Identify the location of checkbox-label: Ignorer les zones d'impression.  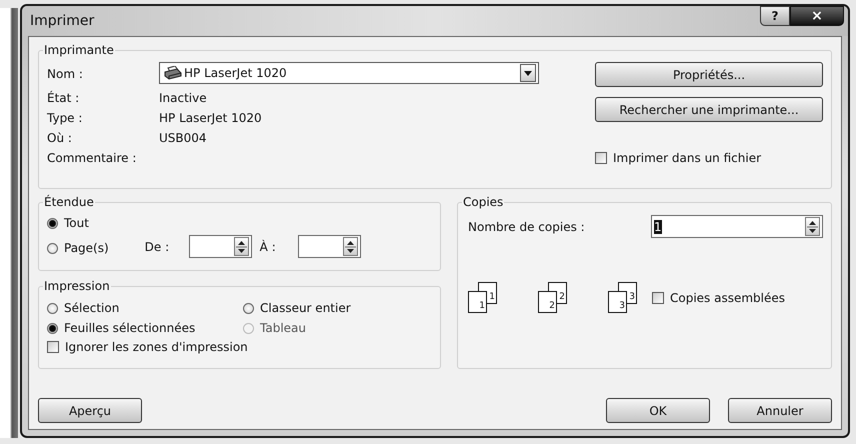
(156, 347).